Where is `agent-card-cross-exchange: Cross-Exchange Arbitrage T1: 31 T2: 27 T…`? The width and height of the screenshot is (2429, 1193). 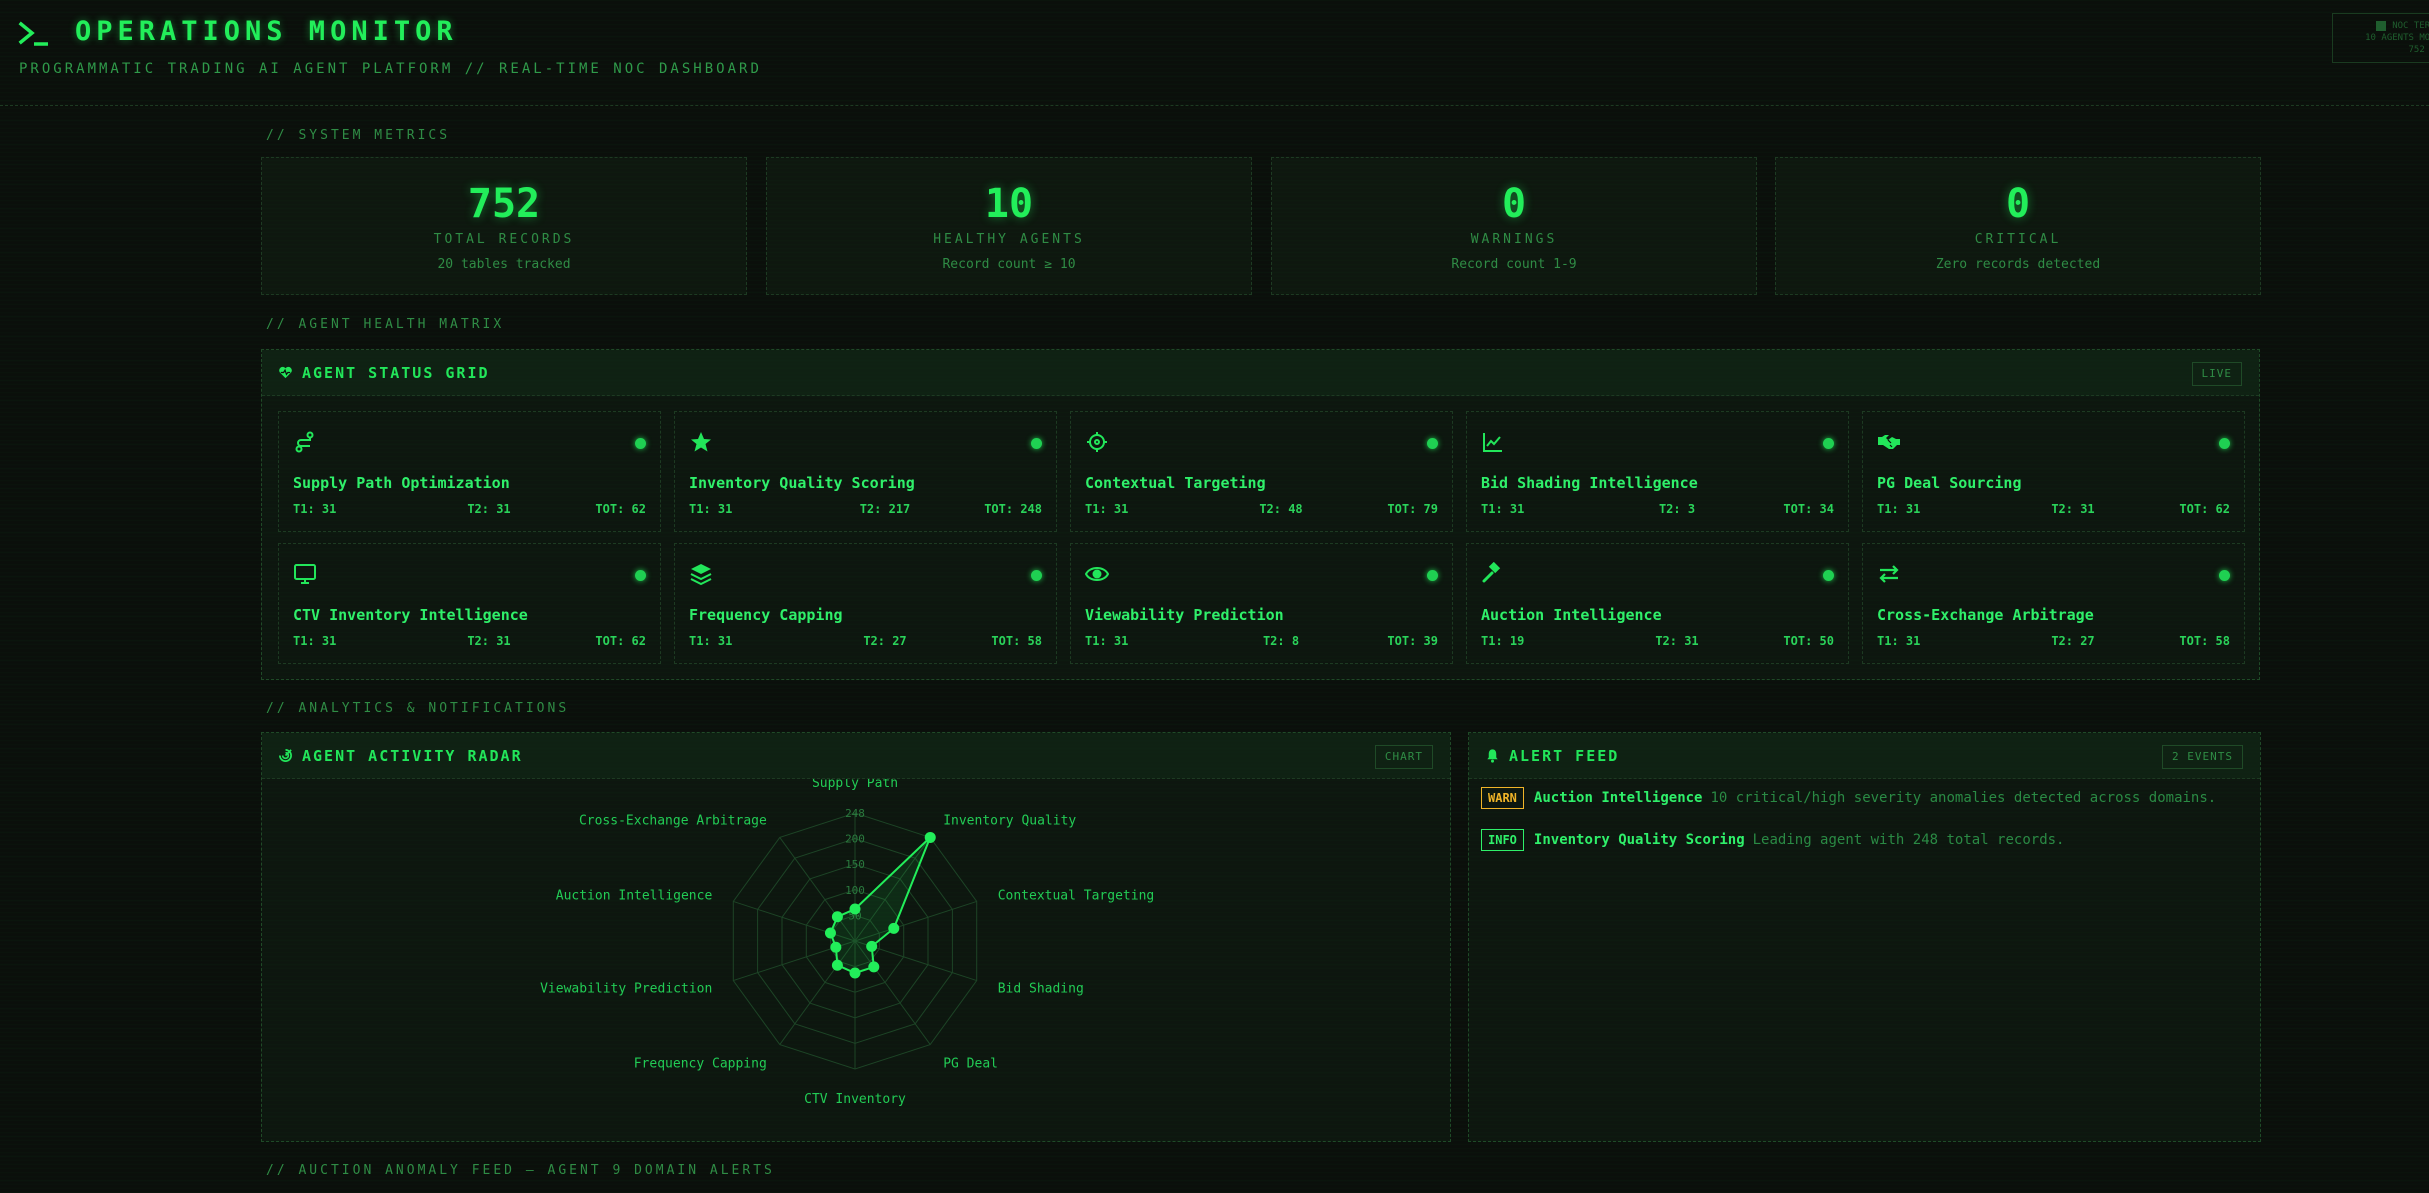
agent-card-cross-exchange: Cross-Exchange Arbitrage T1: 31 T2: 27 T… is located at coordinates (2053, 603).